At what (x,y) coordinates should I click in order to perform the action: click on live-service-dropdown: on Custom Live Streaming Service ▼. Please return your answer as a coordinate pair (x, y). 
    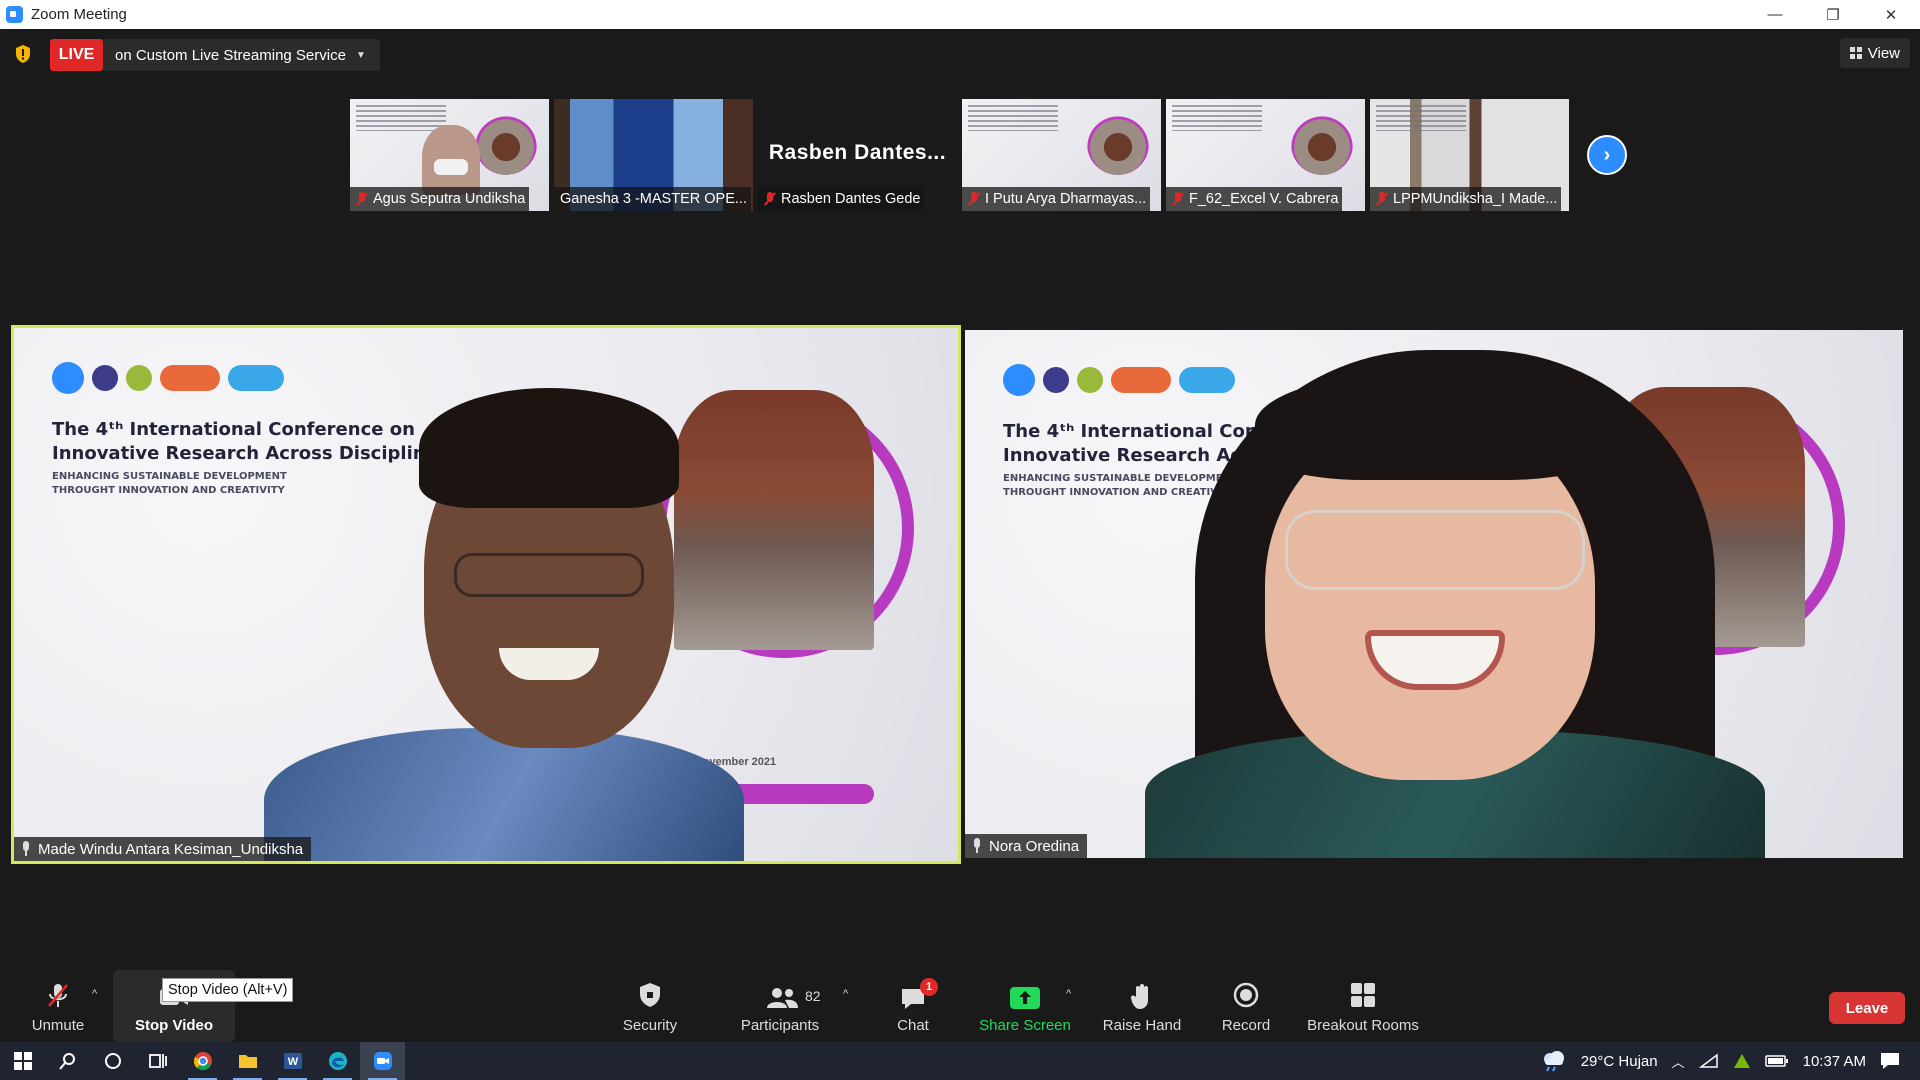
    Looking at the image, I should click on (241, 55).